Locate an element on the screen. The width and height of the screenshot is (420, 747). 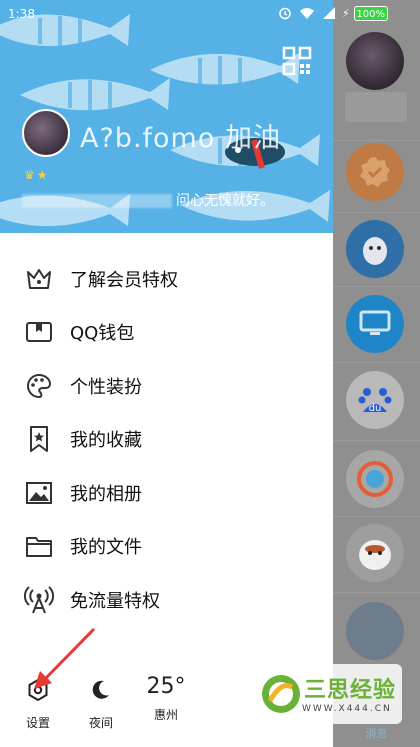
annotation-arrow-icon is located at coordinates (65, 658).